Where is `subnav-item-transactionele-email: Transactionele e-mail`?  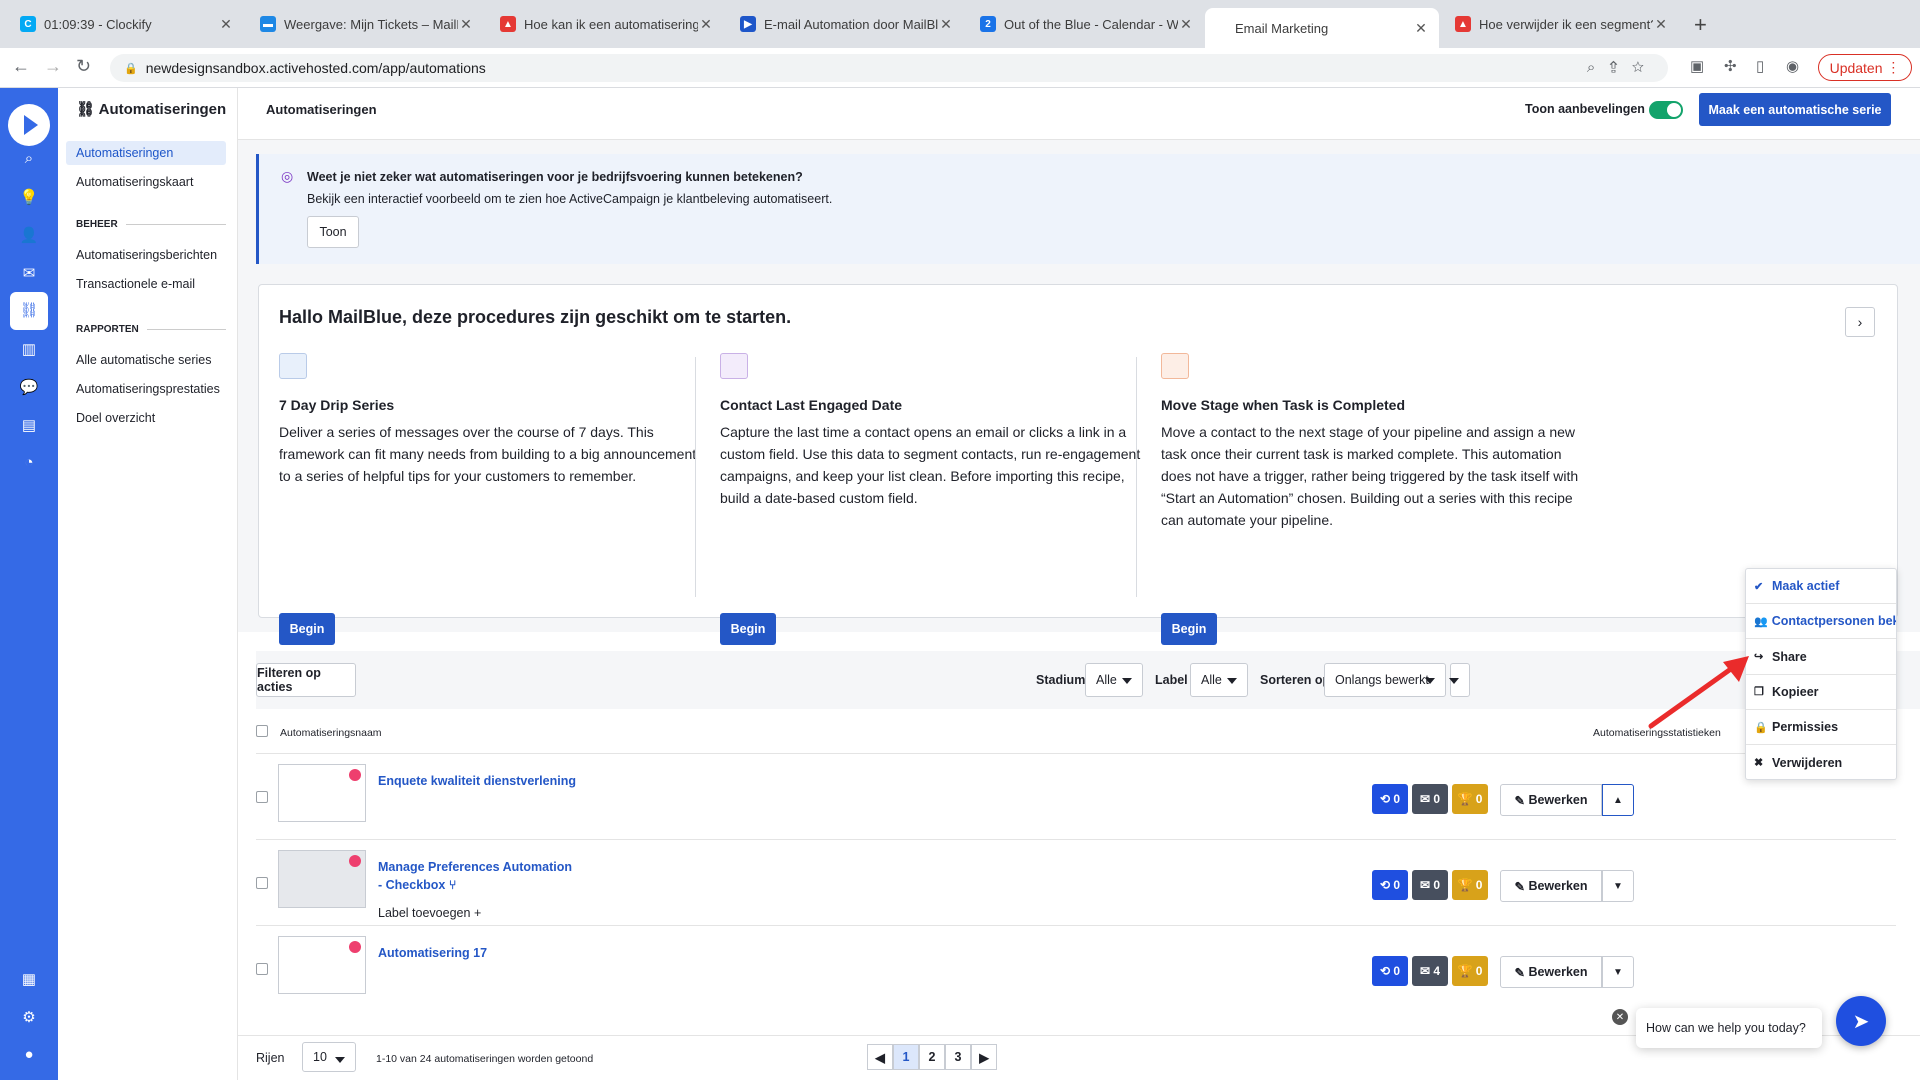 subnav-item-transactionele-email: Transactionele e-mail is located at coordinates (146, 284).